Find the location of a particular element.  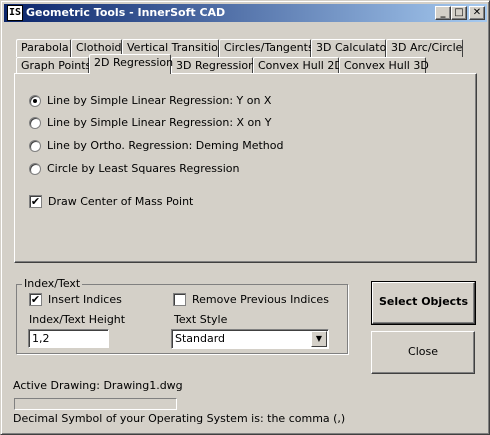

text-height-input: 1,2 is located at coordinates (68, 338).